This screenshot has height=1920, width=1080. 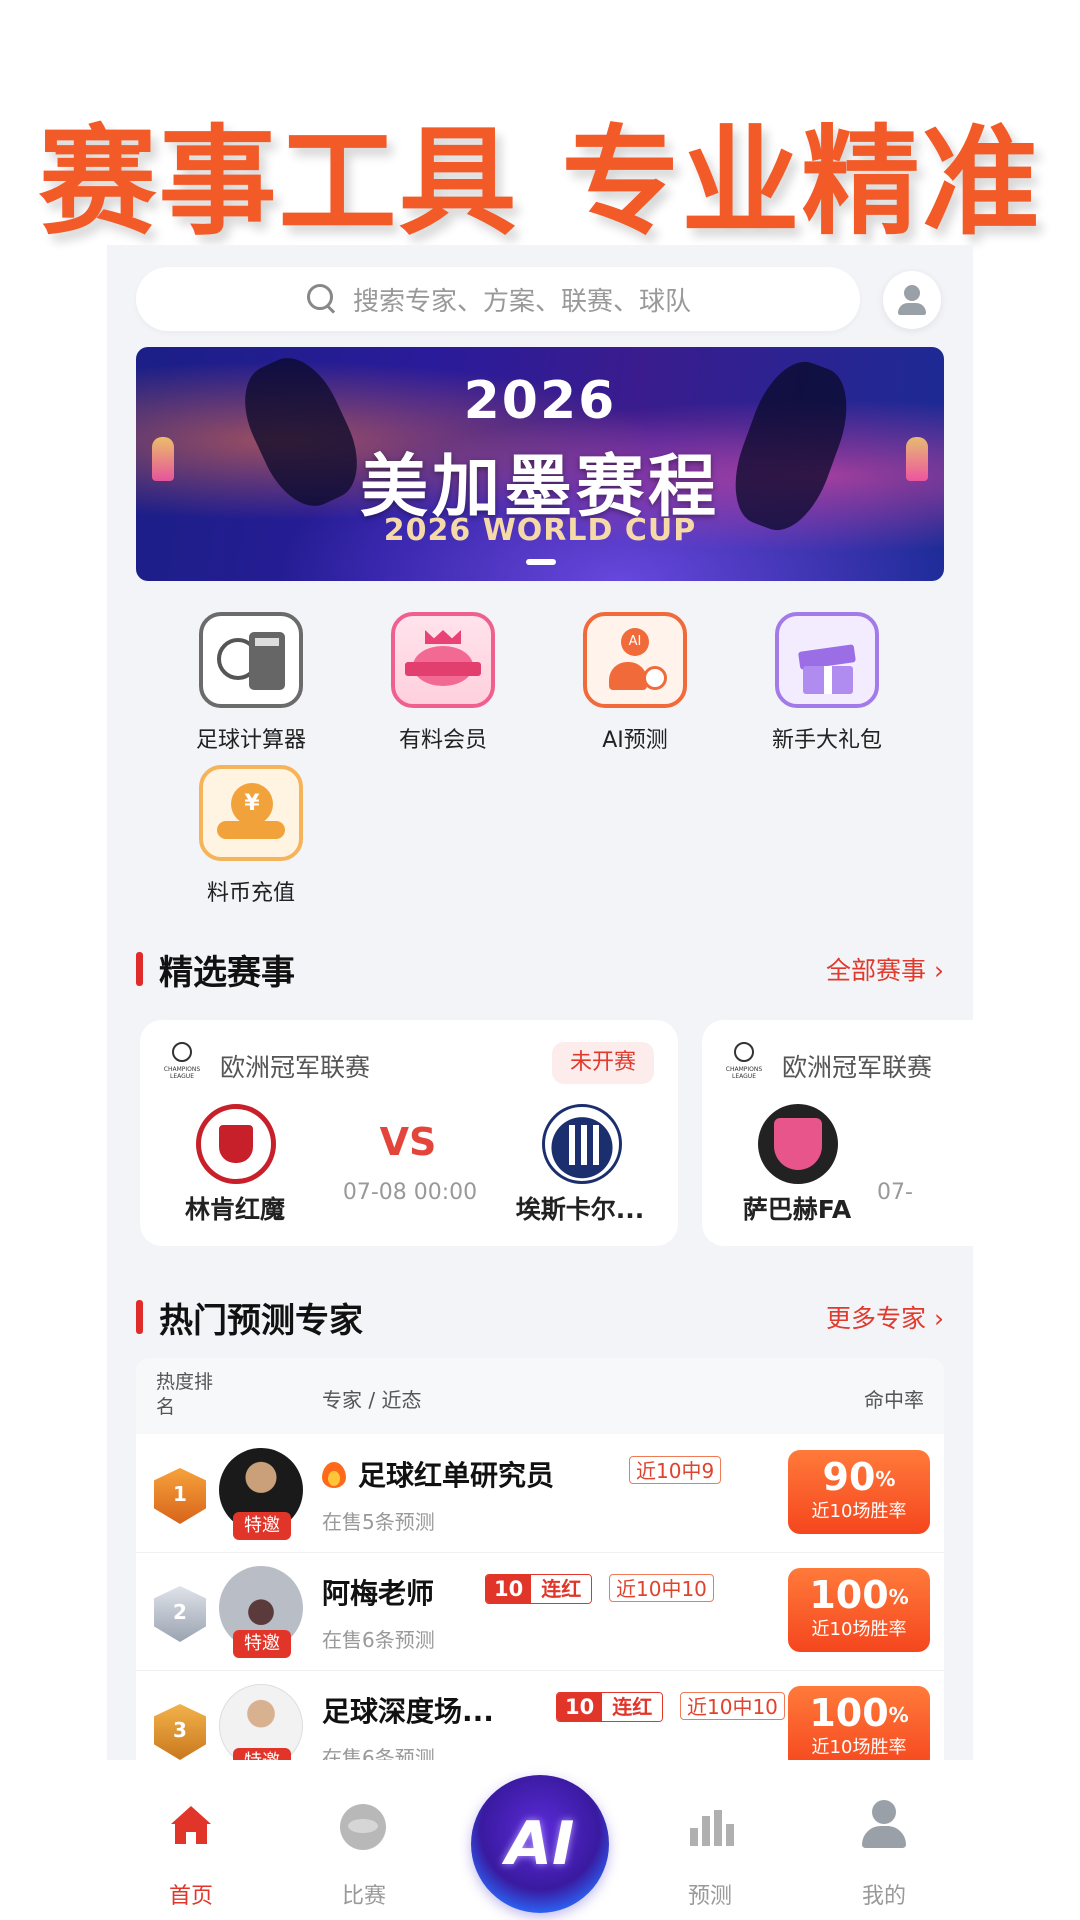 I want to click on home-icon, so click(x=191, y=1826).